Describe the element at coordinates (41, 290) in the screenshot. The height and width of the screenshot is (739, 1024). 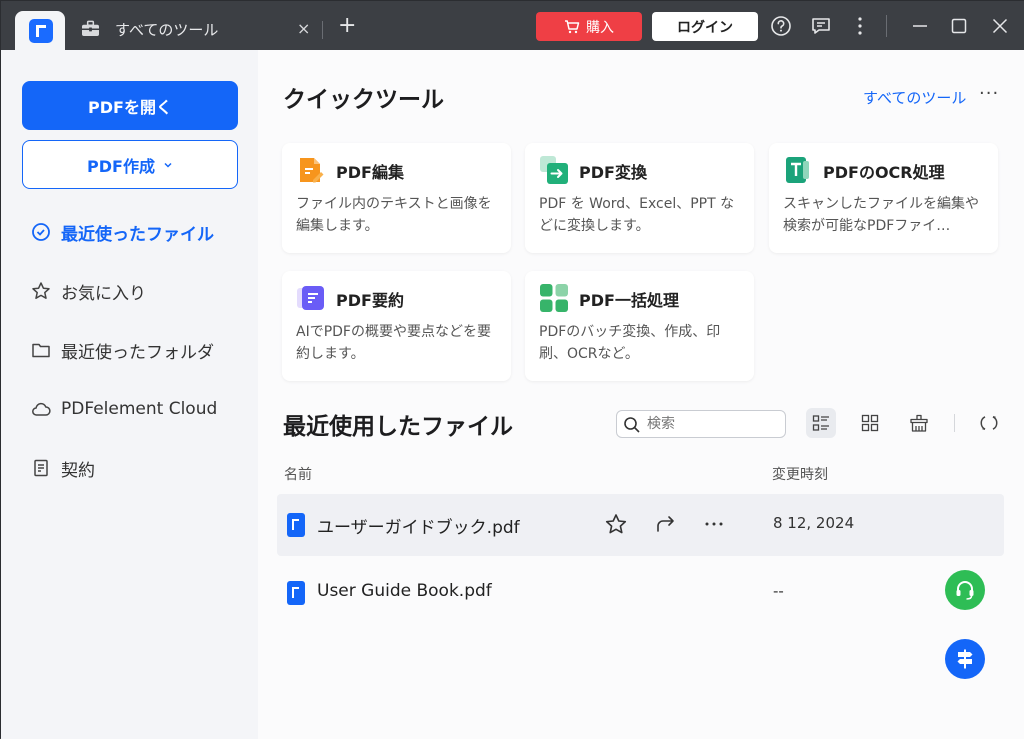
I see `star-icon` at that location.